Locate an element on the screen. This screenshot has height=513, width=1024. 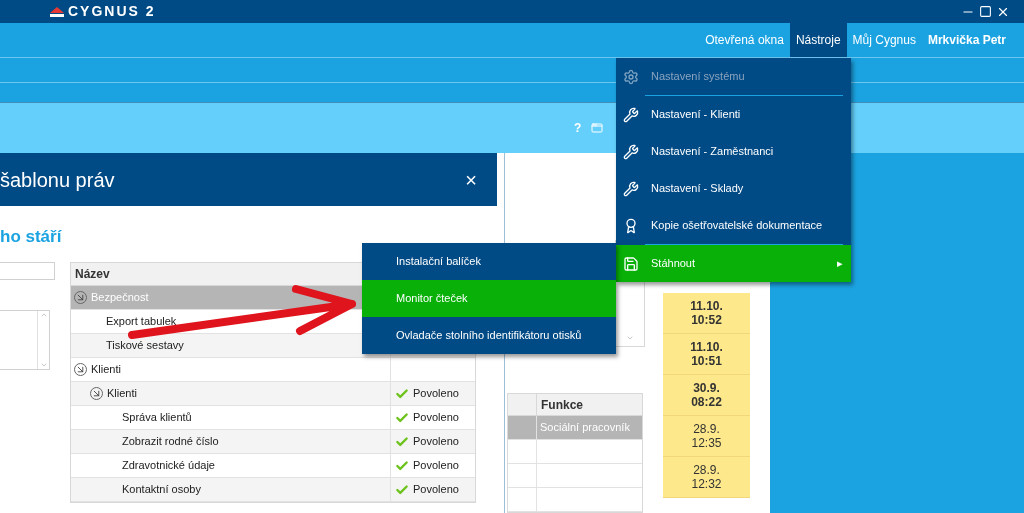
table-row: Správa klientů Povoleno is located at coordinates (273, 418).